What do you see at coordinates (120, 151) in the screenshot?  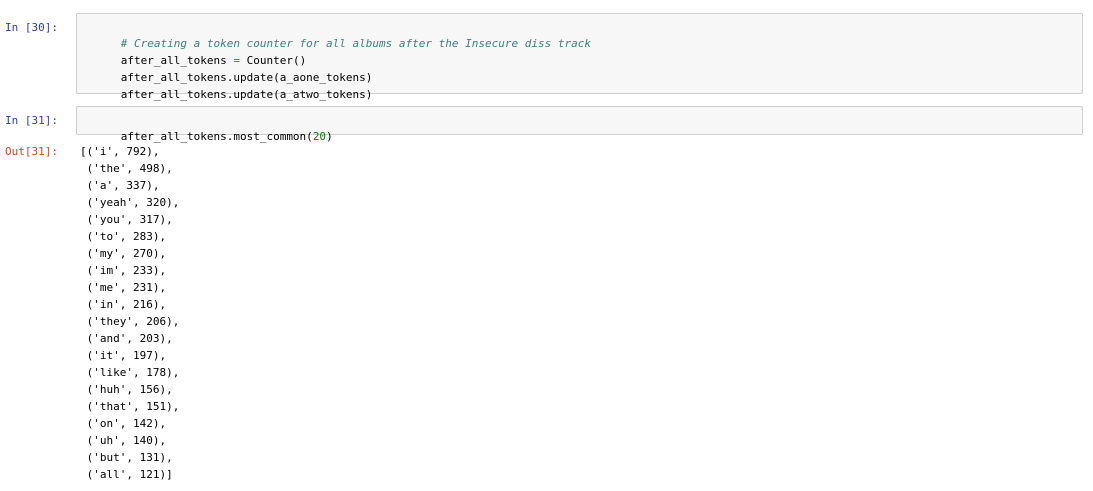 I see `output-line: [('i', 792),` at bounding box center [120, 151].